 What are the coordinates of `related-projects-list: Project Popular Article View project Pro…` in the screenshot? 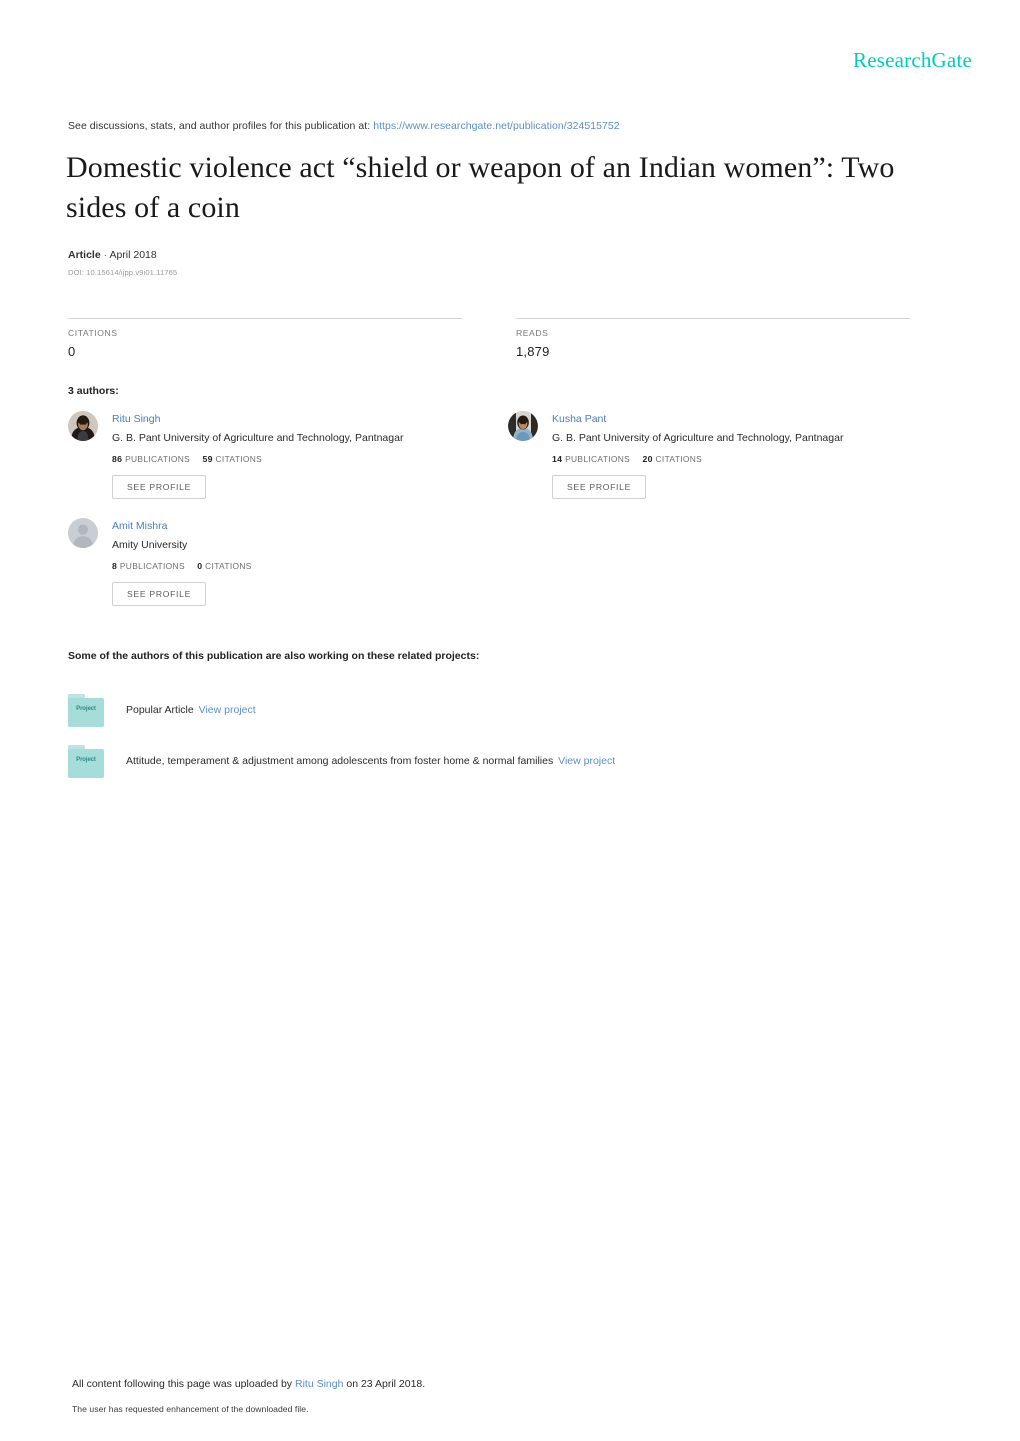 It's located at (498, 736).